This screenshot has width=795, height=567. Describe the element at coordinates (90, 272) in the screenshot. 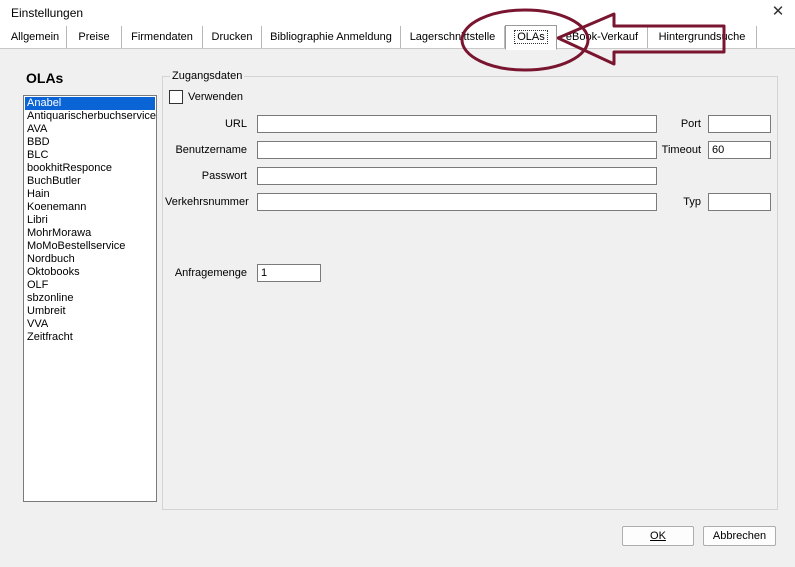

I see `list-item: Oktobooks` at that location.